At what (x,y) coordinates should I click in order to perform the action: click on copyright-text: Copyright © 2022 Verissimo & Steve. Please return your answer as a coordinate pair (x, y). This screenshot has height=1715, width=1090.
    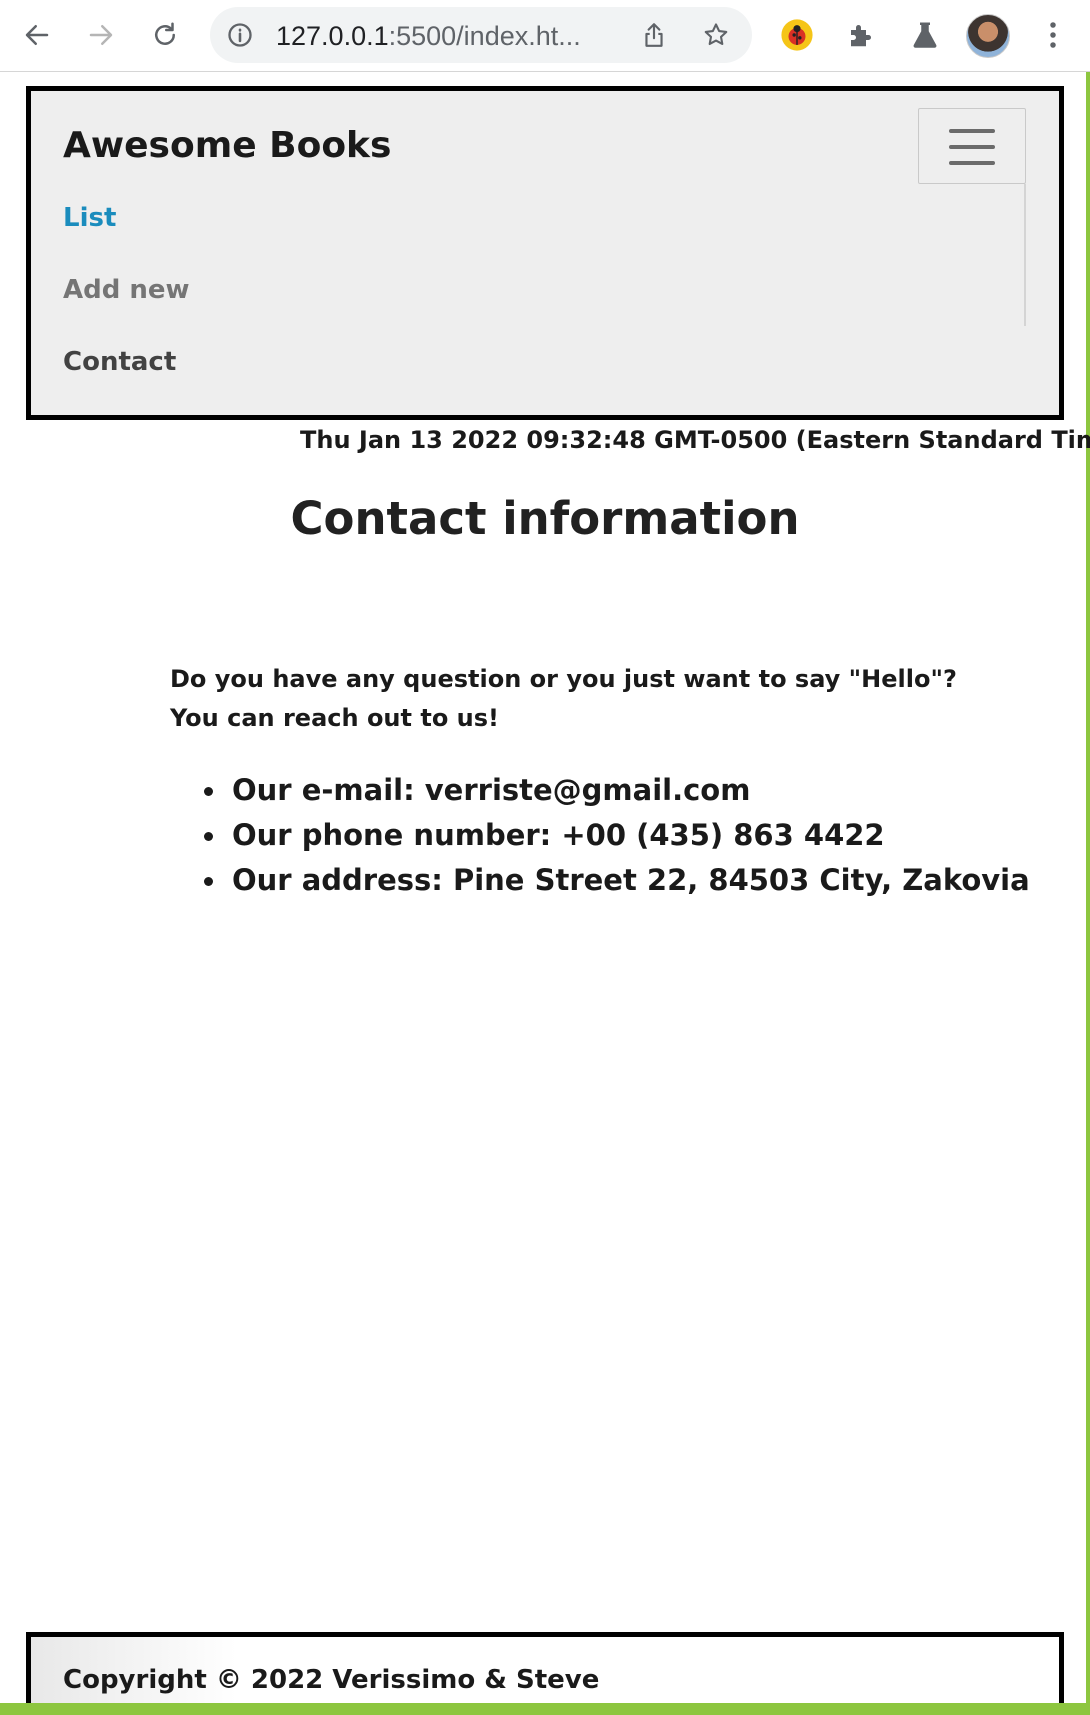
    Looking at the image, I should click on (331, 1680).